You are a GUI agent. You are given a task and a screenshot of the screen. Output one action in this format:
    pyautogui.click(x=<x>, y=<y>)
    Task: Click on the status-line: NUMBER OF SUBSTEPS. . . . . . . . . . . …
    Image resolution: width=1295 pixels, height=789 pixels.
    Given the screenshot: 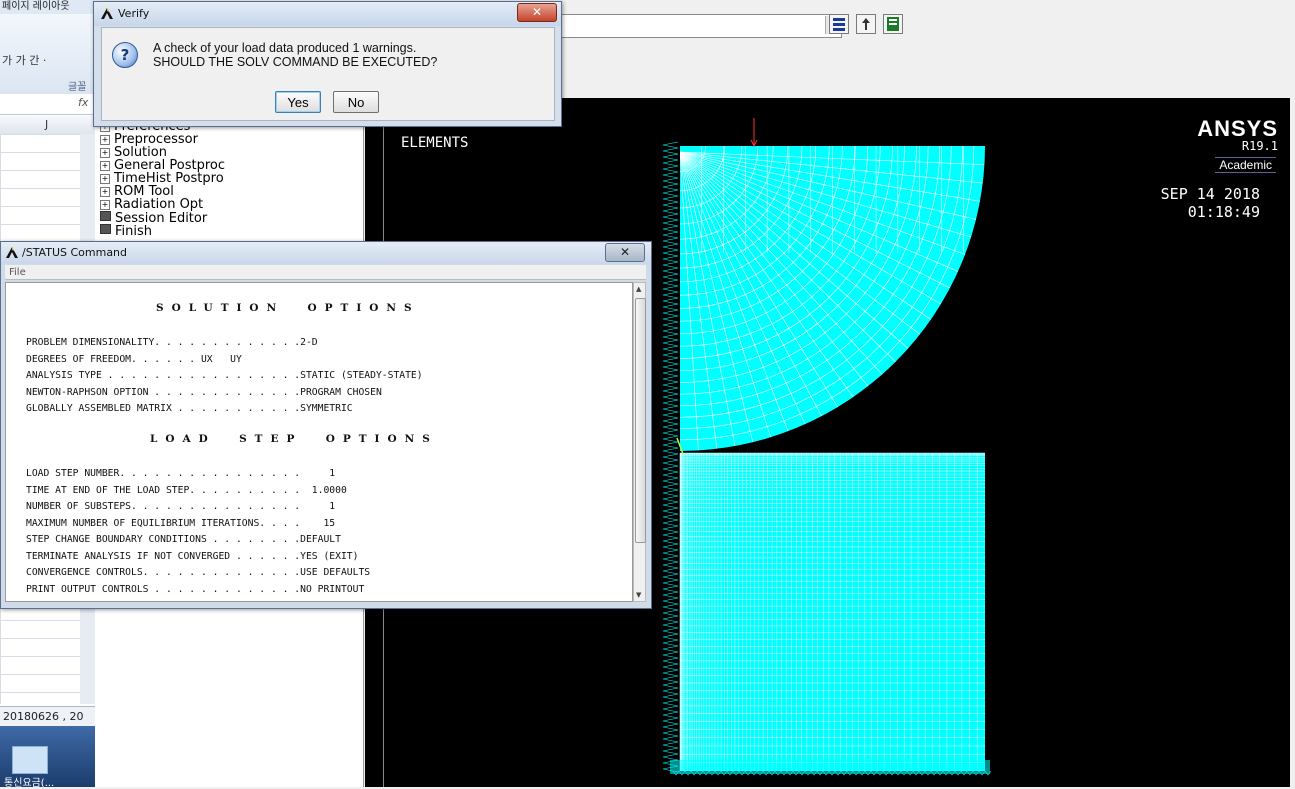 What is the action you would take?
    pyautogui.click(x=181, y=506)
    